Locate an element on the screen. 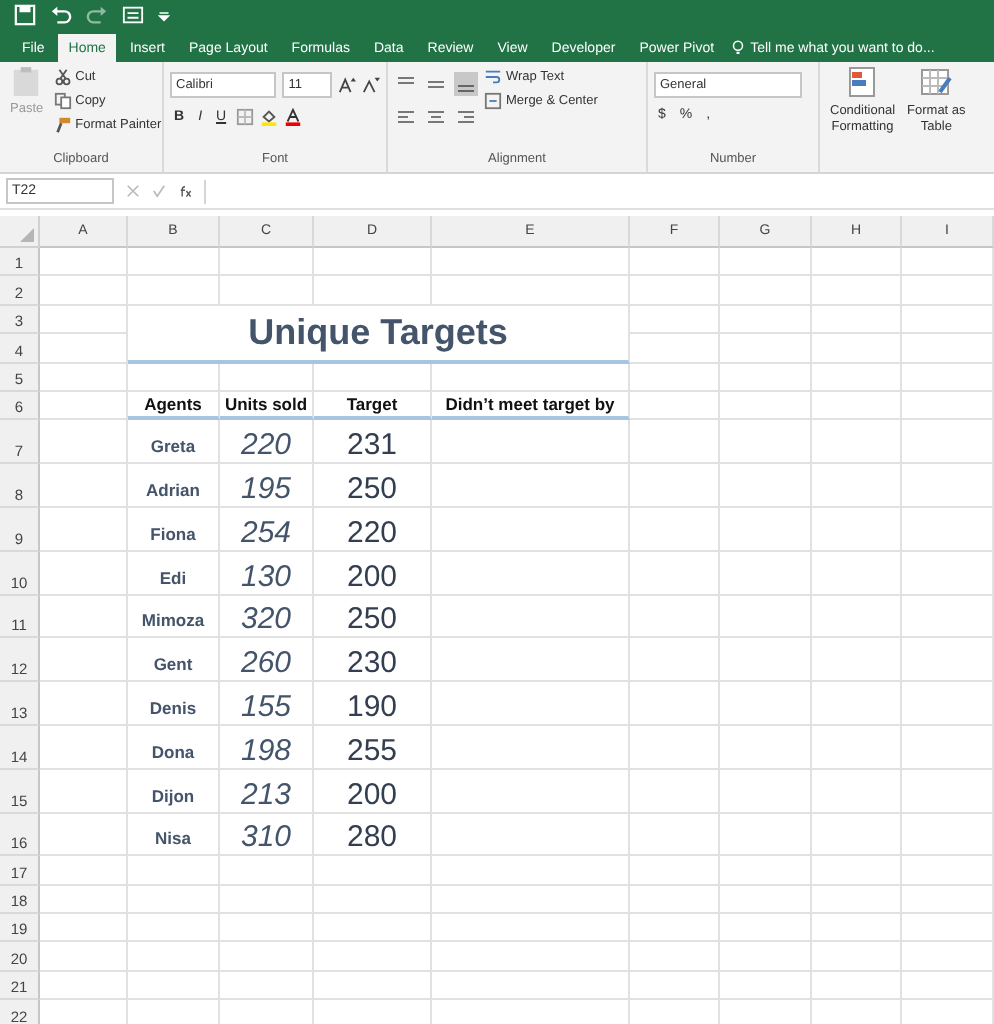 The image size is (994, 1024). table-cell: Mimoza is located at coordinates (174, 617).